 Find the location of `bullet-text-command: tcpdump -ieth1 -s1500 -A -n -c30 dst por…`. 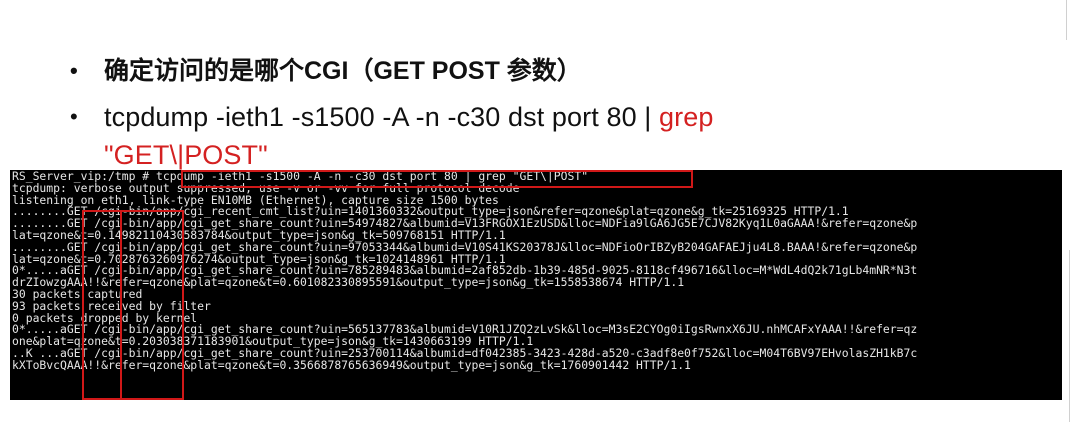

bullet-text-command: tcpdump -ieth1 -s1500 -A -n -c30 dst por… is located at coordinates (381, 117).